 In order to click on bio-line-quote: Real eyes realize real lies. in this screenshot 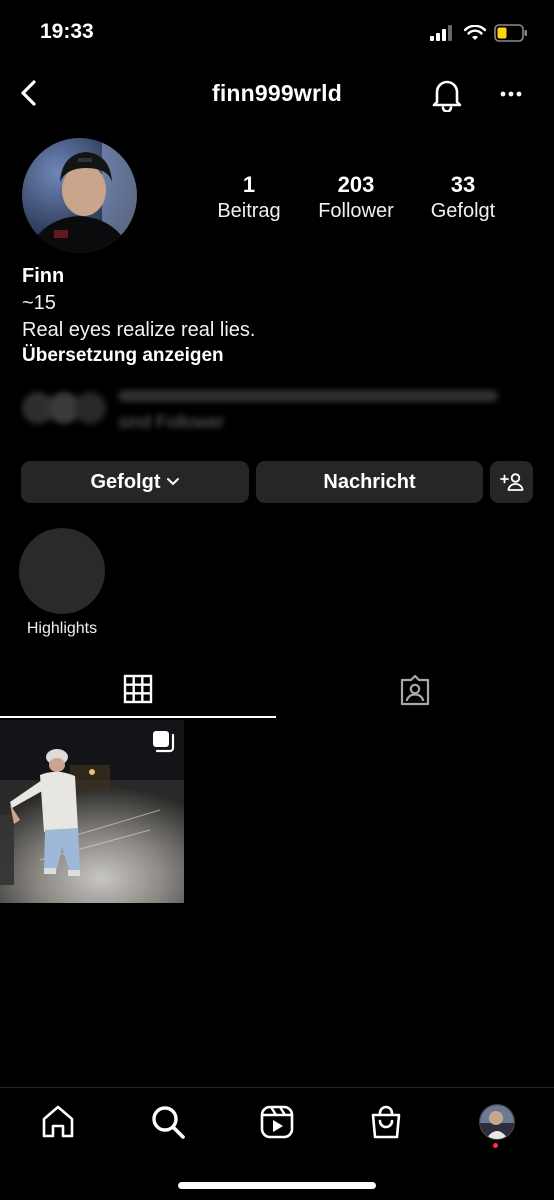, I will do `click(139, 330)`.